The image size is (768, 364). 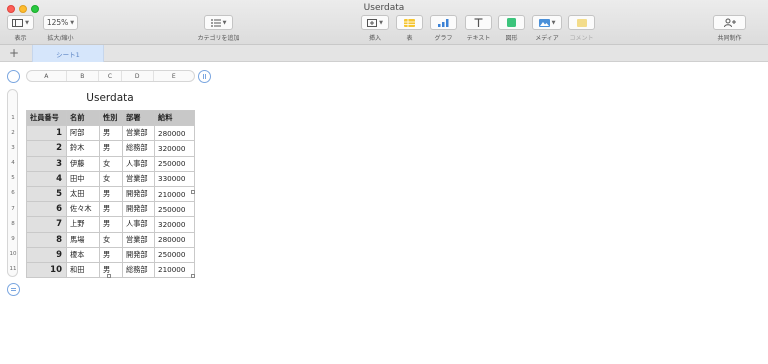 I want to click on resize-handle-right, so click(x=193, y=192).